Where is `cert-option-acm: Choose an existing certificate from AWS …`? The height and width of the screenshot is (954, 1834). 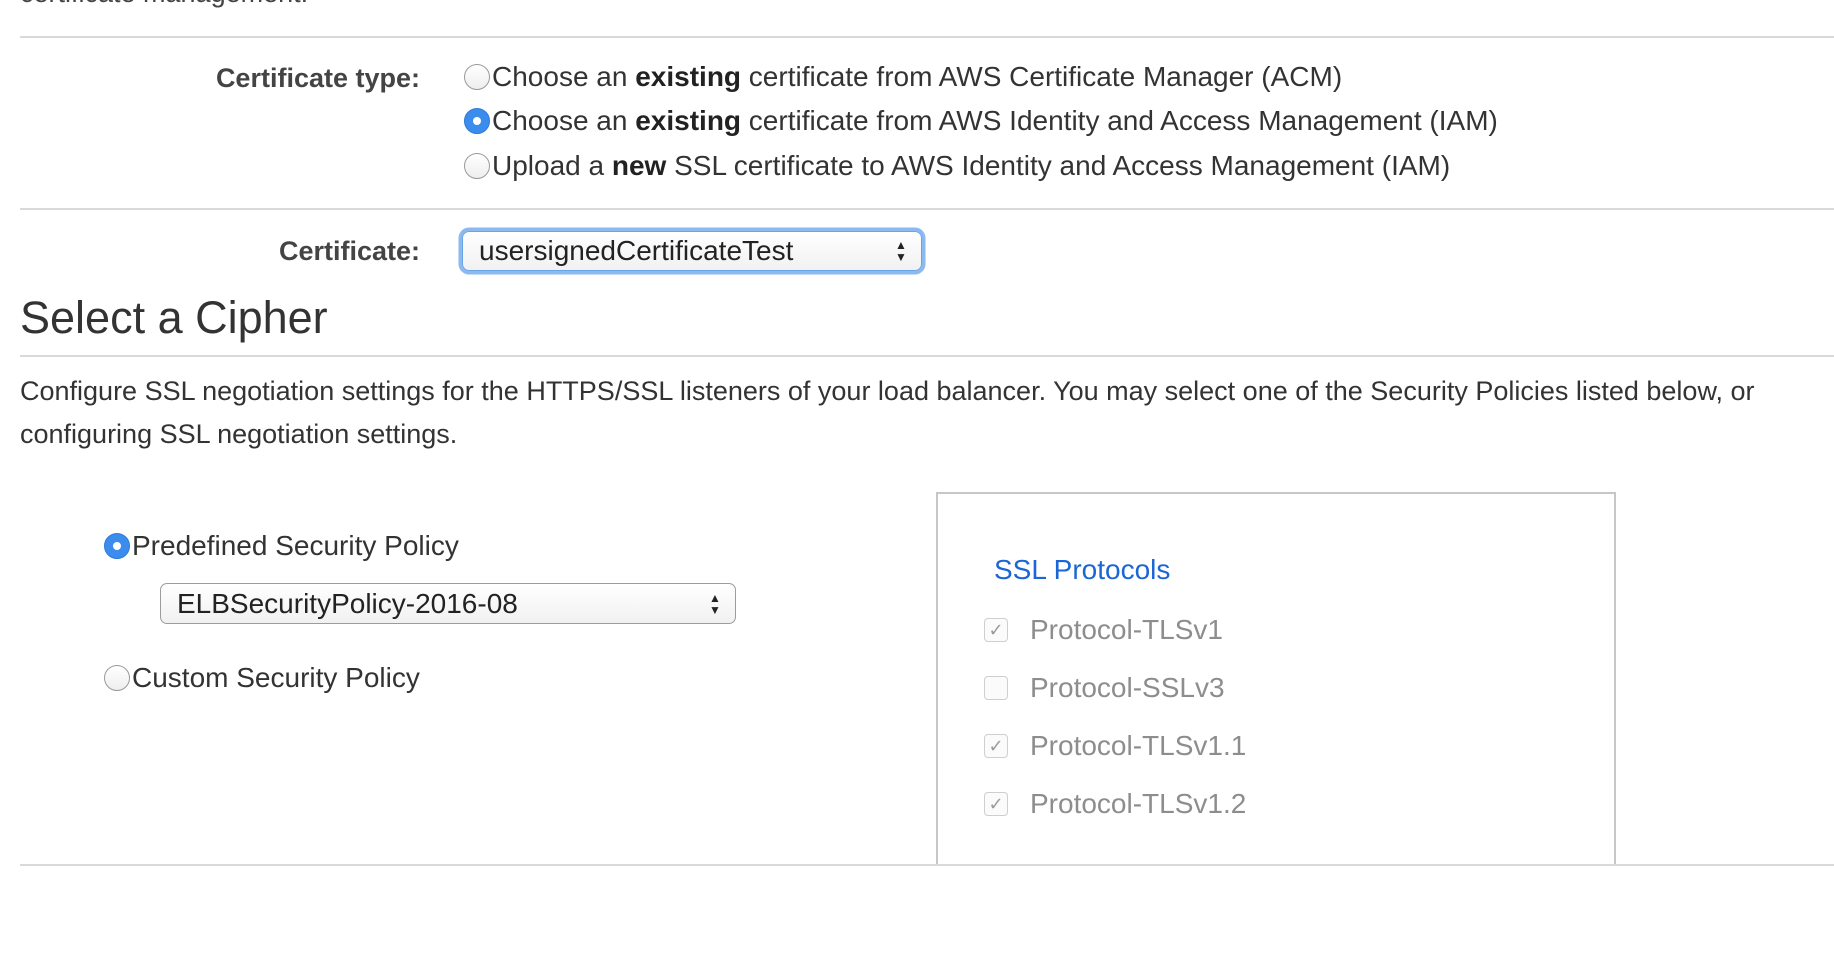 cert-option-acm: Choose an existing certificate from AWS … is located at coordinates (903, 77).